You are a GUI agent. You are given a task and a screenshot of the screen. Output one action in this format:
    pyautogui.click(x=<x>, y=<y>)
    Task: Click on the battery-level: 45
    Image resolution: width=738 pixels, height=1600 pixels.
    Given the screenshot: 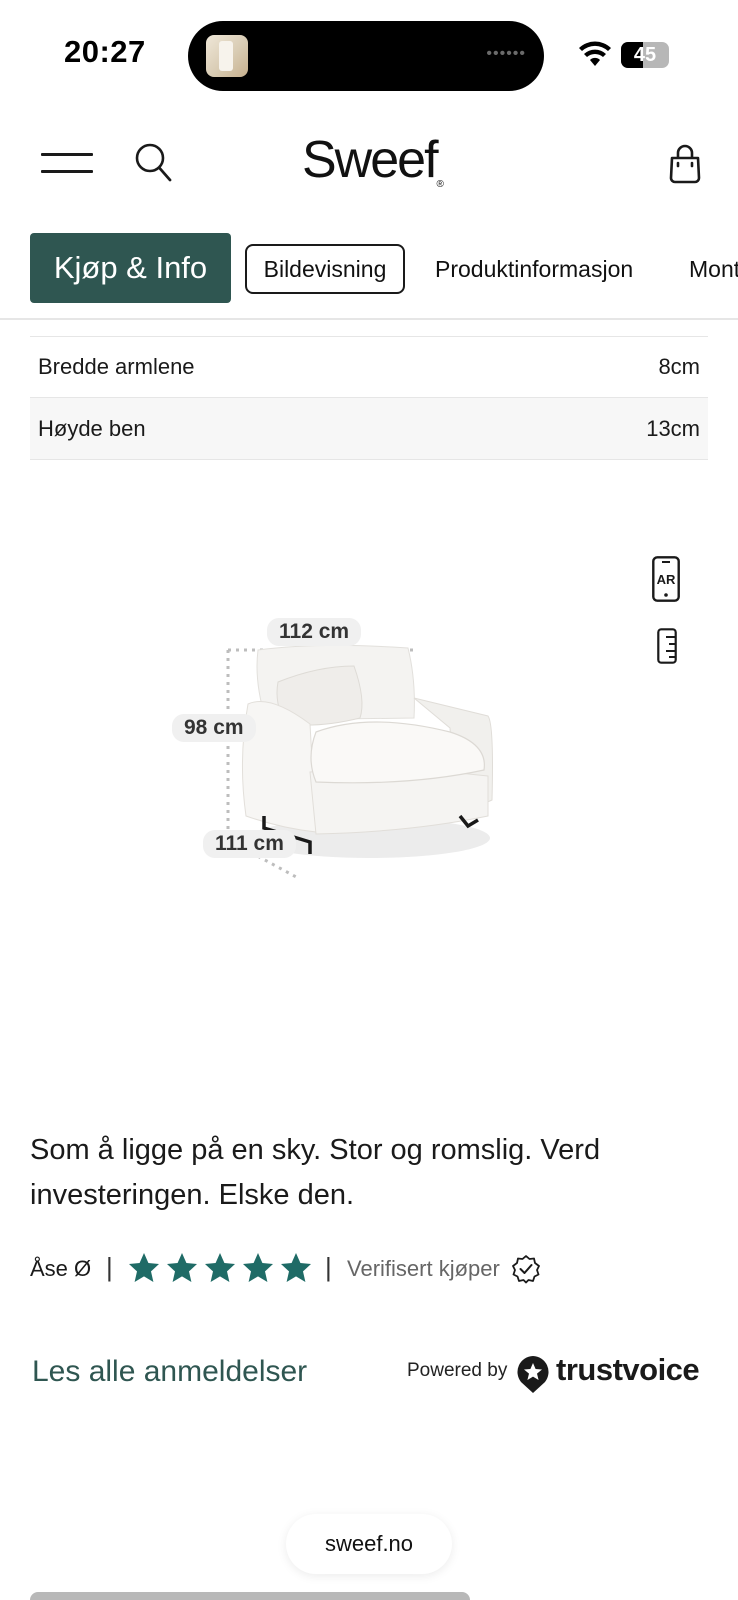 What is the action you would take?
    pyautogui.click(x=645, y=55)
    